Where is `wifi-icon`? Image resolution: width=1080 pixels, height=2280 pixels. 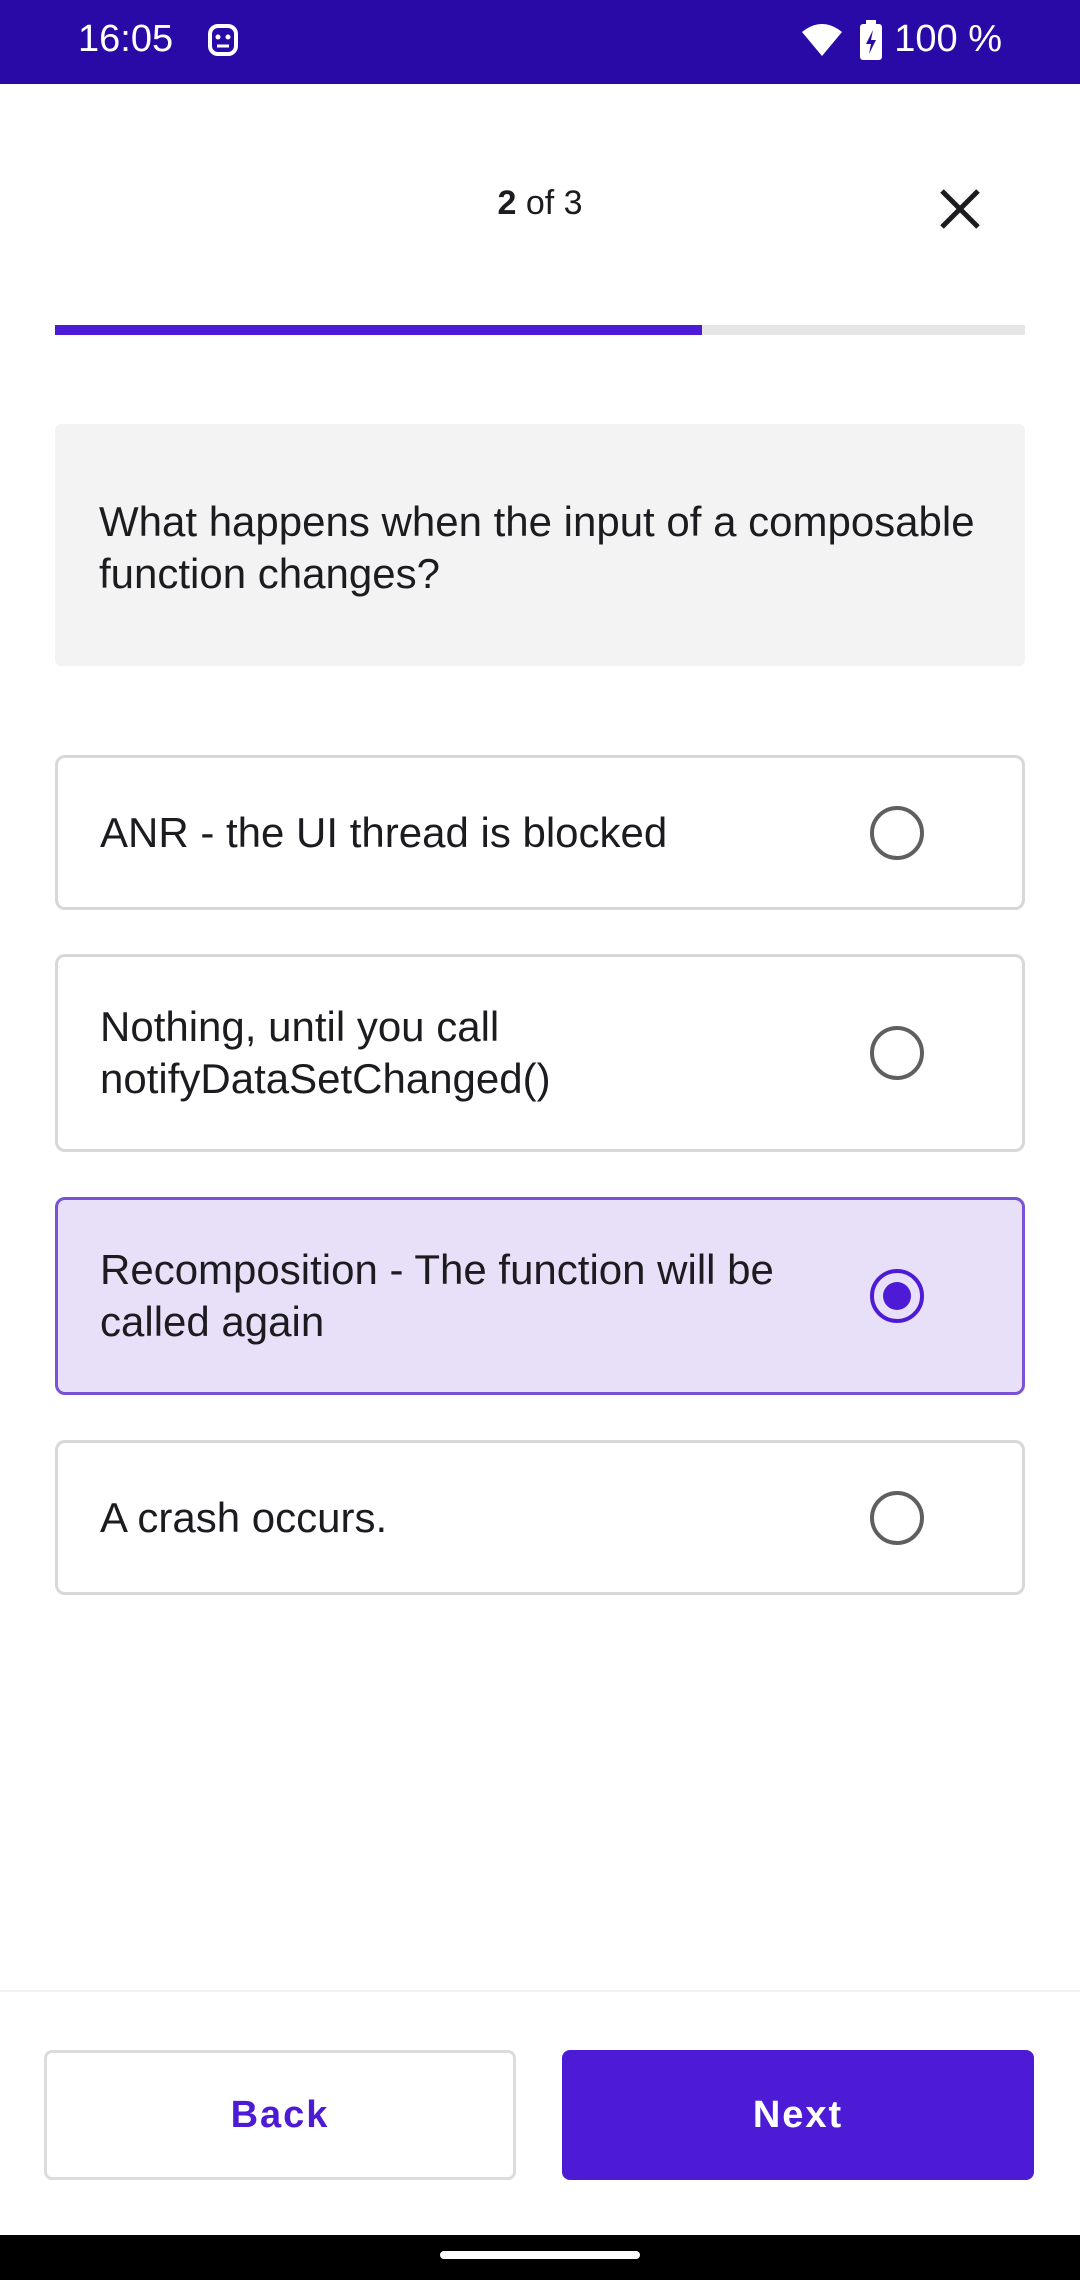 wifi-icon is located at coordinates (822, 42).